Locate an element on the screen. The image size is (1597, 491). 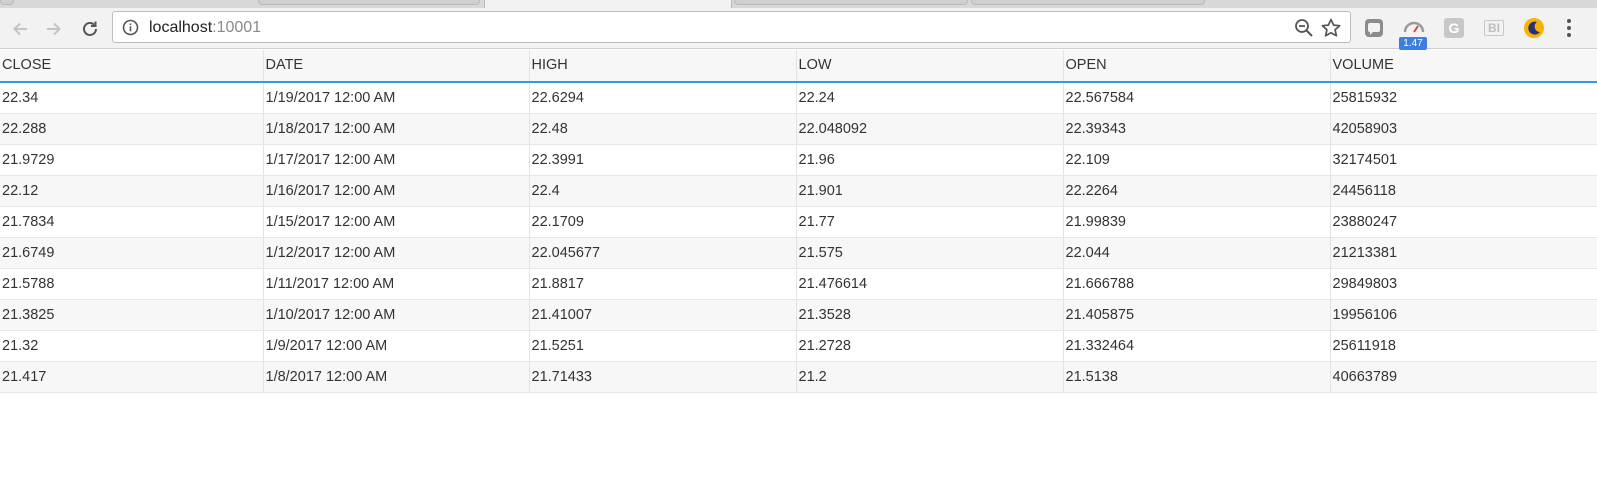
cell-low: 21.77 is located at coordinates (929, 222).